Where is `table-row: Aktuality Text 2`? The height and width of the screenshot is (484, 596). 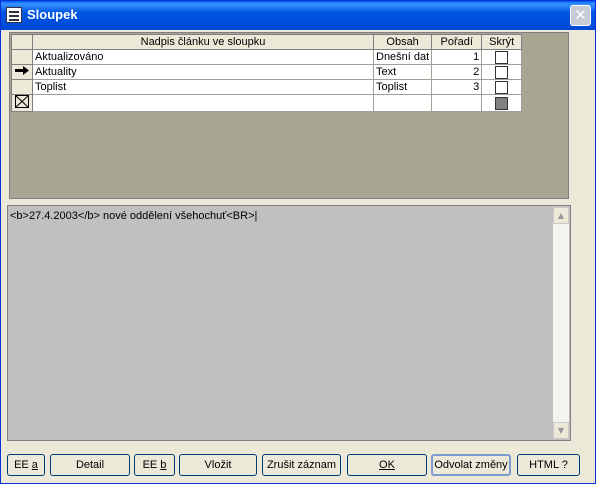
table-row: Aktuality Text 2 is located at coordinates (267, 72).